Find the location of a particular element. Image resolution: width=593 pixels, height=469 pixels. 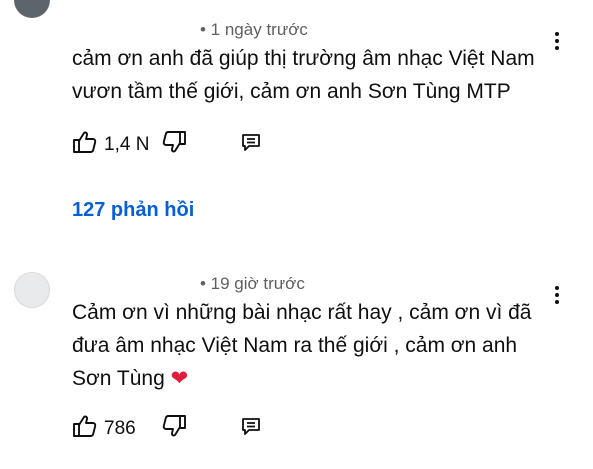

comment-timestamp: • 1 ngày trước is located at coordinates (254, 29).